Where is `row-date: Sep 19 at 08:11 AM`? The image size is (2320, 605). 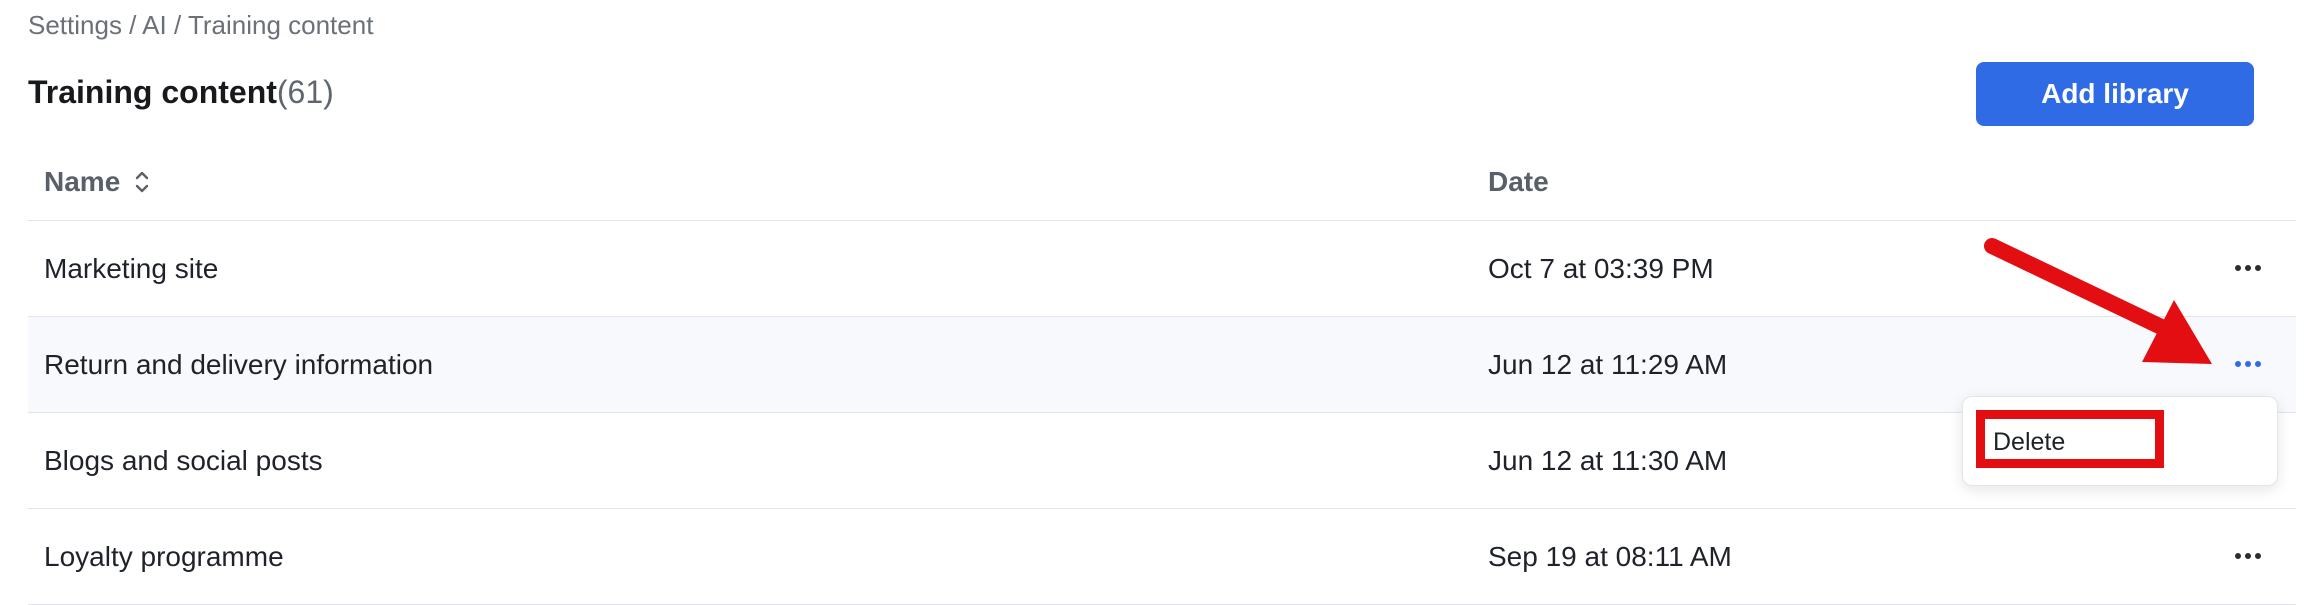
row-date: Sep 19 at 08:11 AM is located at coordinates (1610, 556).